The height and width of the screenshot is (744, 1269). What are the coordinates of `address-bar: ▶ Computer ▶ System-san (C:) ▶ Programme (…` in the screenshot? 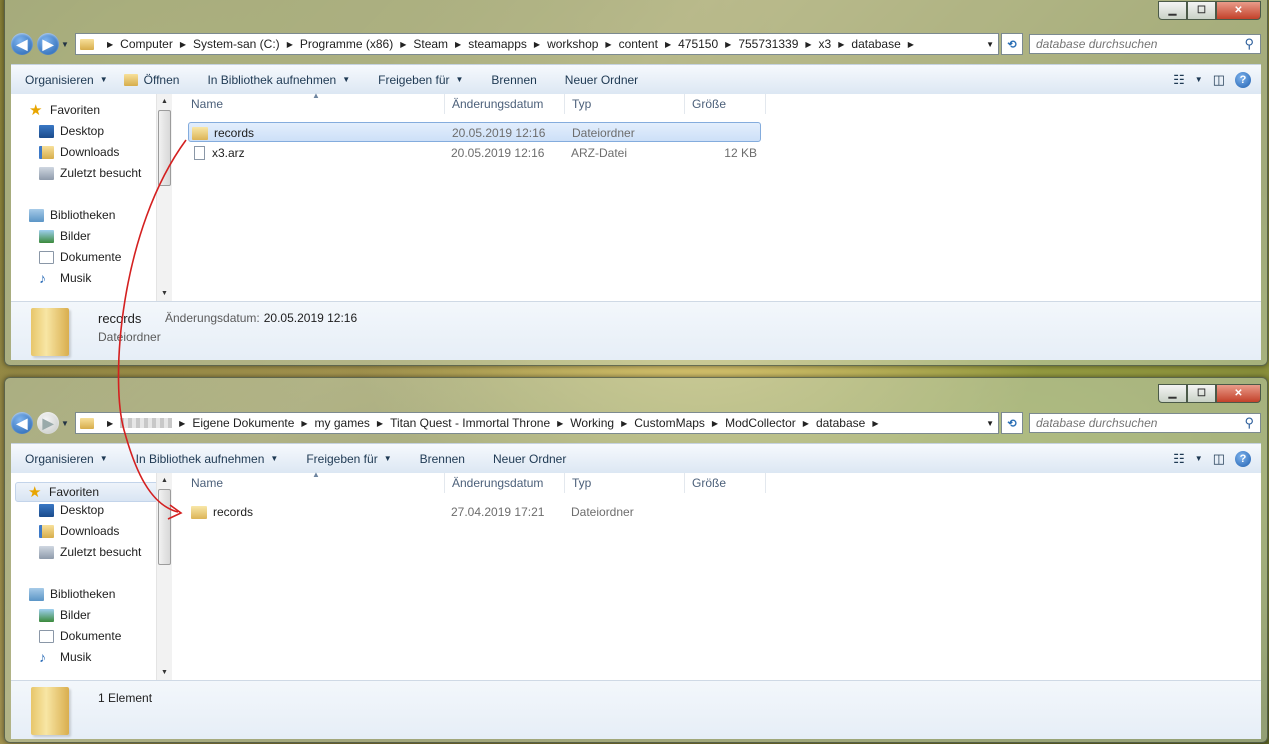 It's located at (537, 44).